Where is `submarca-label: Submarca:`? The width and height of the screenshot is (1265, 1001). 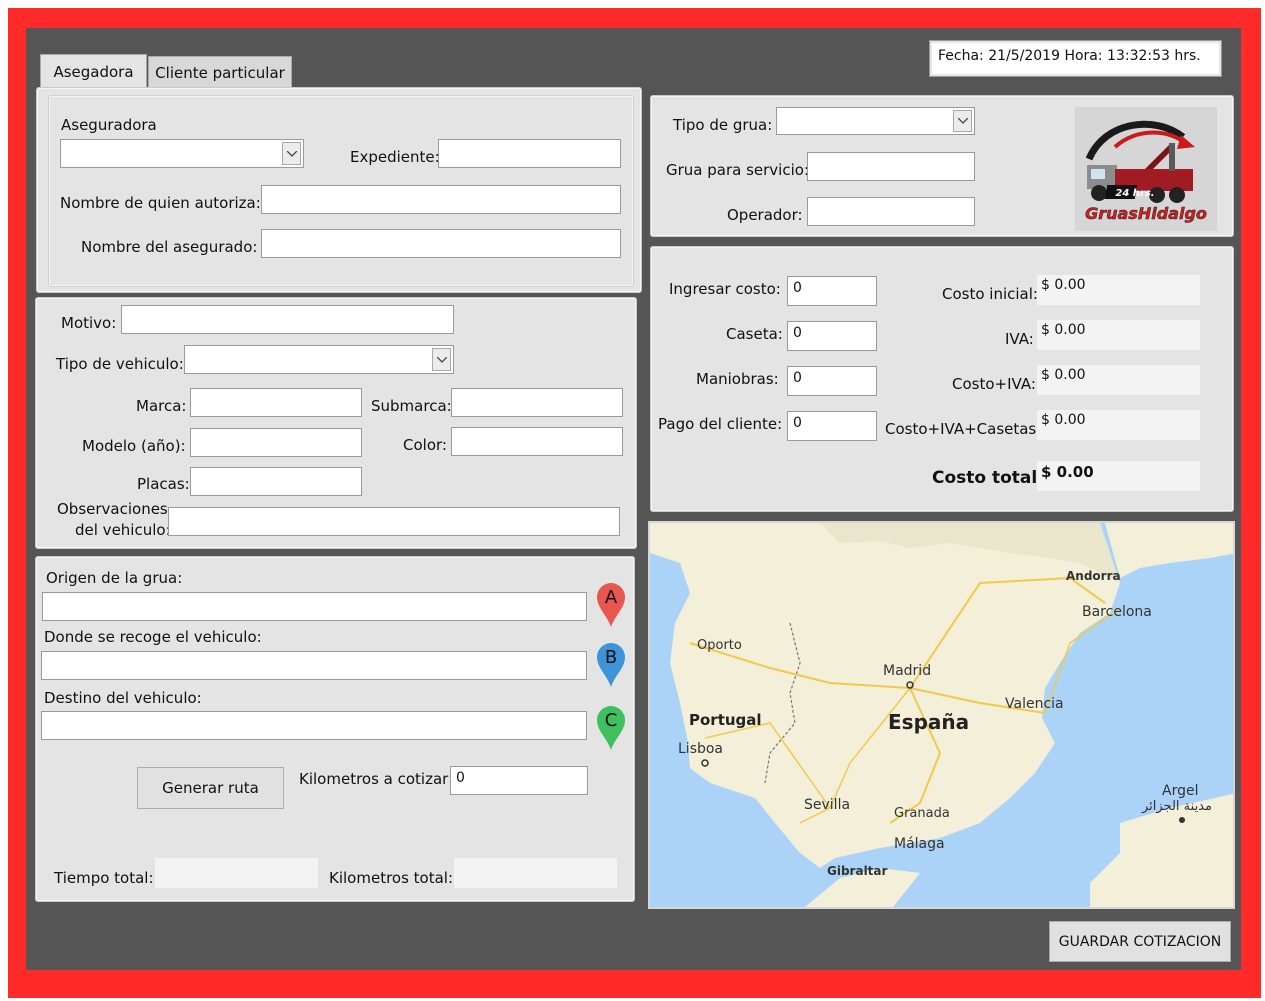 submarca-label: Submarca: is located at coordinates (411, 406).